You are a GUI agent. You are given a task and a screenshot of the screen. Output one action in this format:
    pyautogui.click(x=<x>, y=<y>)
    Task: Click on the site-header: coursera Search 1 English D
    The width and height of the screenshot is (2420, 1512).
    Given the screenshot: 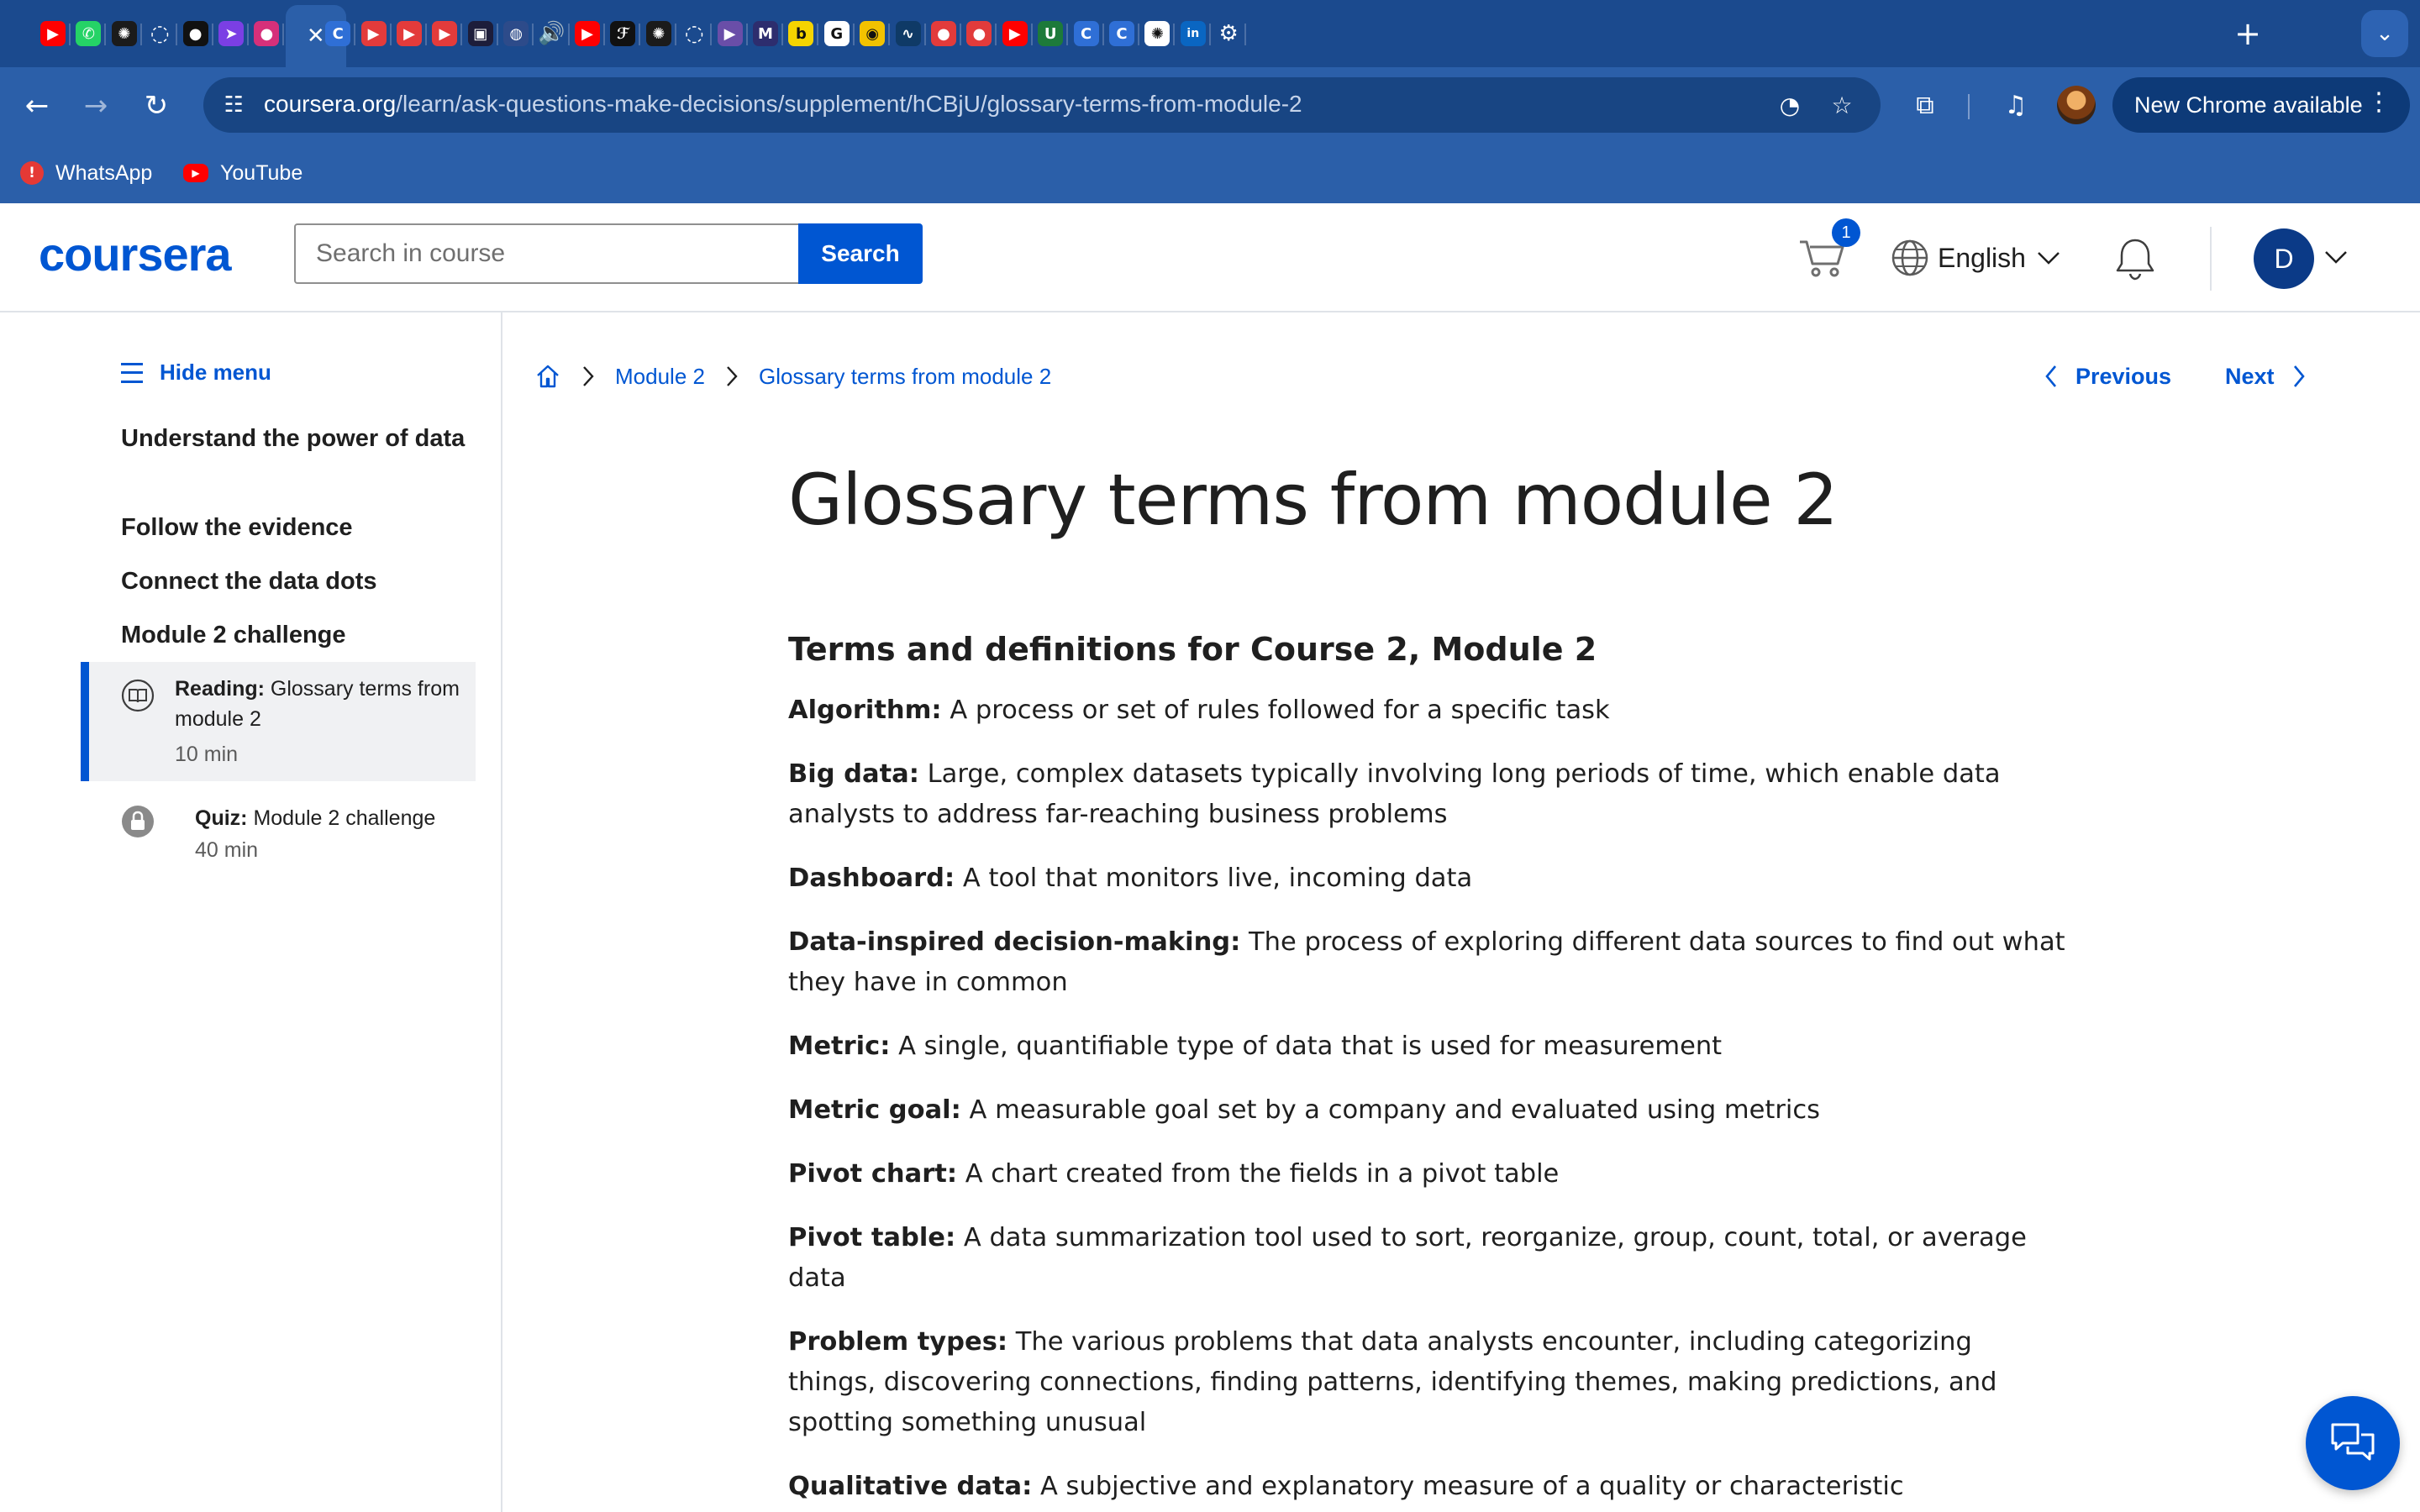 What is the action you would take?
    pyautogui.click(x=1210, y=257)
    